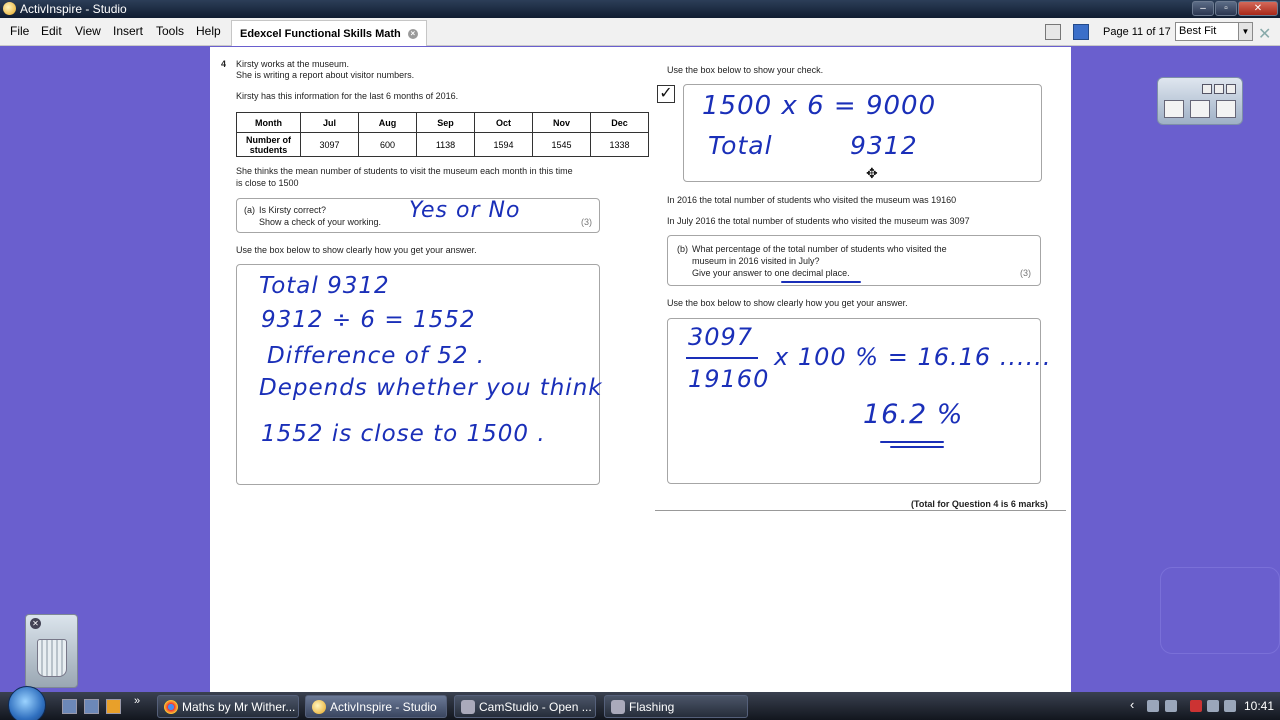 This screenshot has width=1280, height=720. Describe the element at coordinates (1226, 109) in the screenshot. I see `next-page-icon` at that location.